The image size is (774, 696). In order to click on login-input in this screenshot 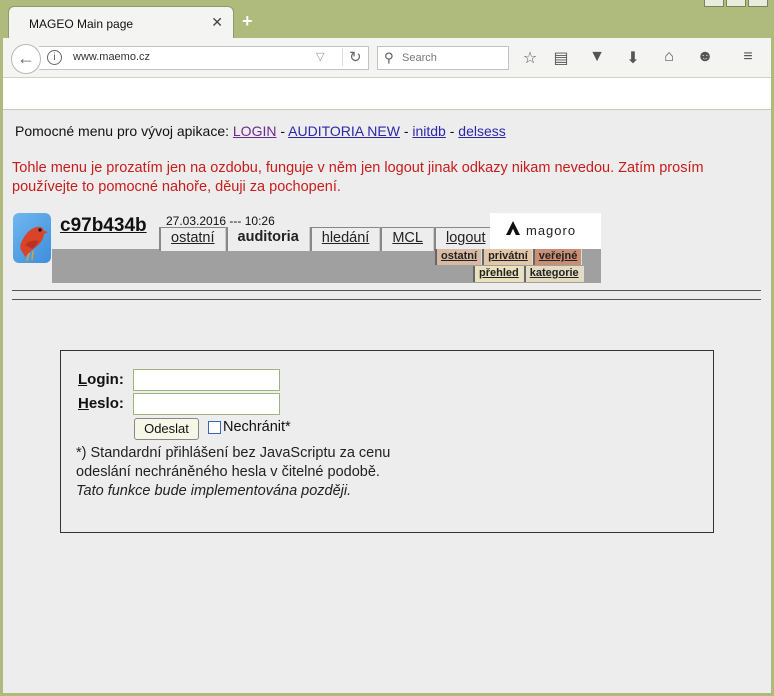, I will do `click(206, 380)`.